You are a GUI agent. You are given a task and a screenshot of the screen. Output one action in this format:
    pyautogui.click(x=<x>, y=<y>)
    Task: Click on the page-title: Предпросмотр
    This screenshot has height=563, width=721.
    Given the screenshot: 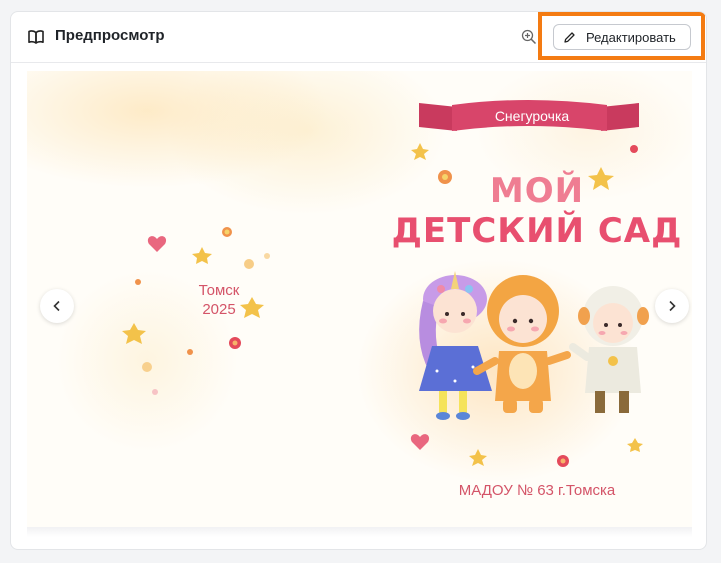 What is the action you would take?
    pyautogui.click(x=110, y=35)
    